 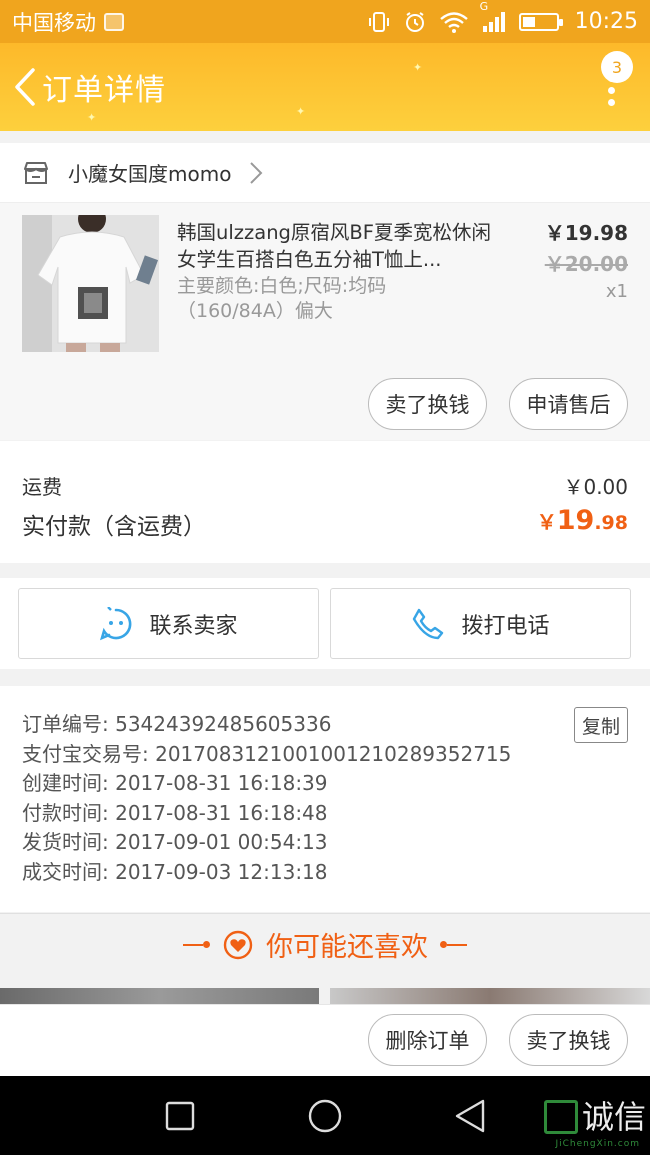 What do you see at coordinates (114, 527) in the screenshot?
I see `paid-amount-label: 实付款（含运费）` at bounding box center [114, 527].